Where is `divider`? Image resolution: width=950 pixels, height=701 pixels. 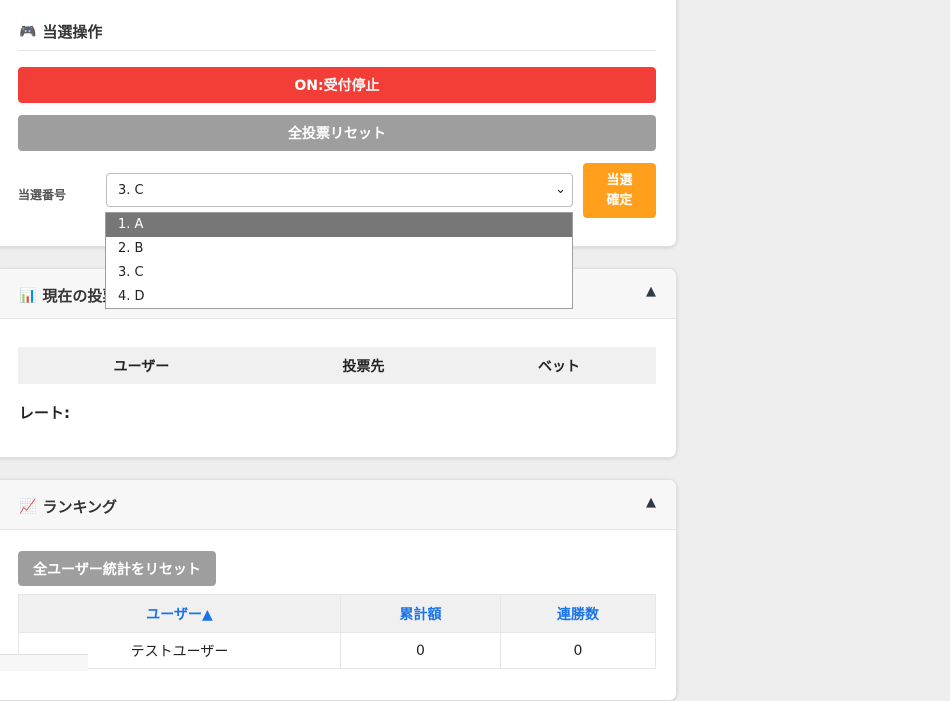
divider is located at coordinates (337, 50).